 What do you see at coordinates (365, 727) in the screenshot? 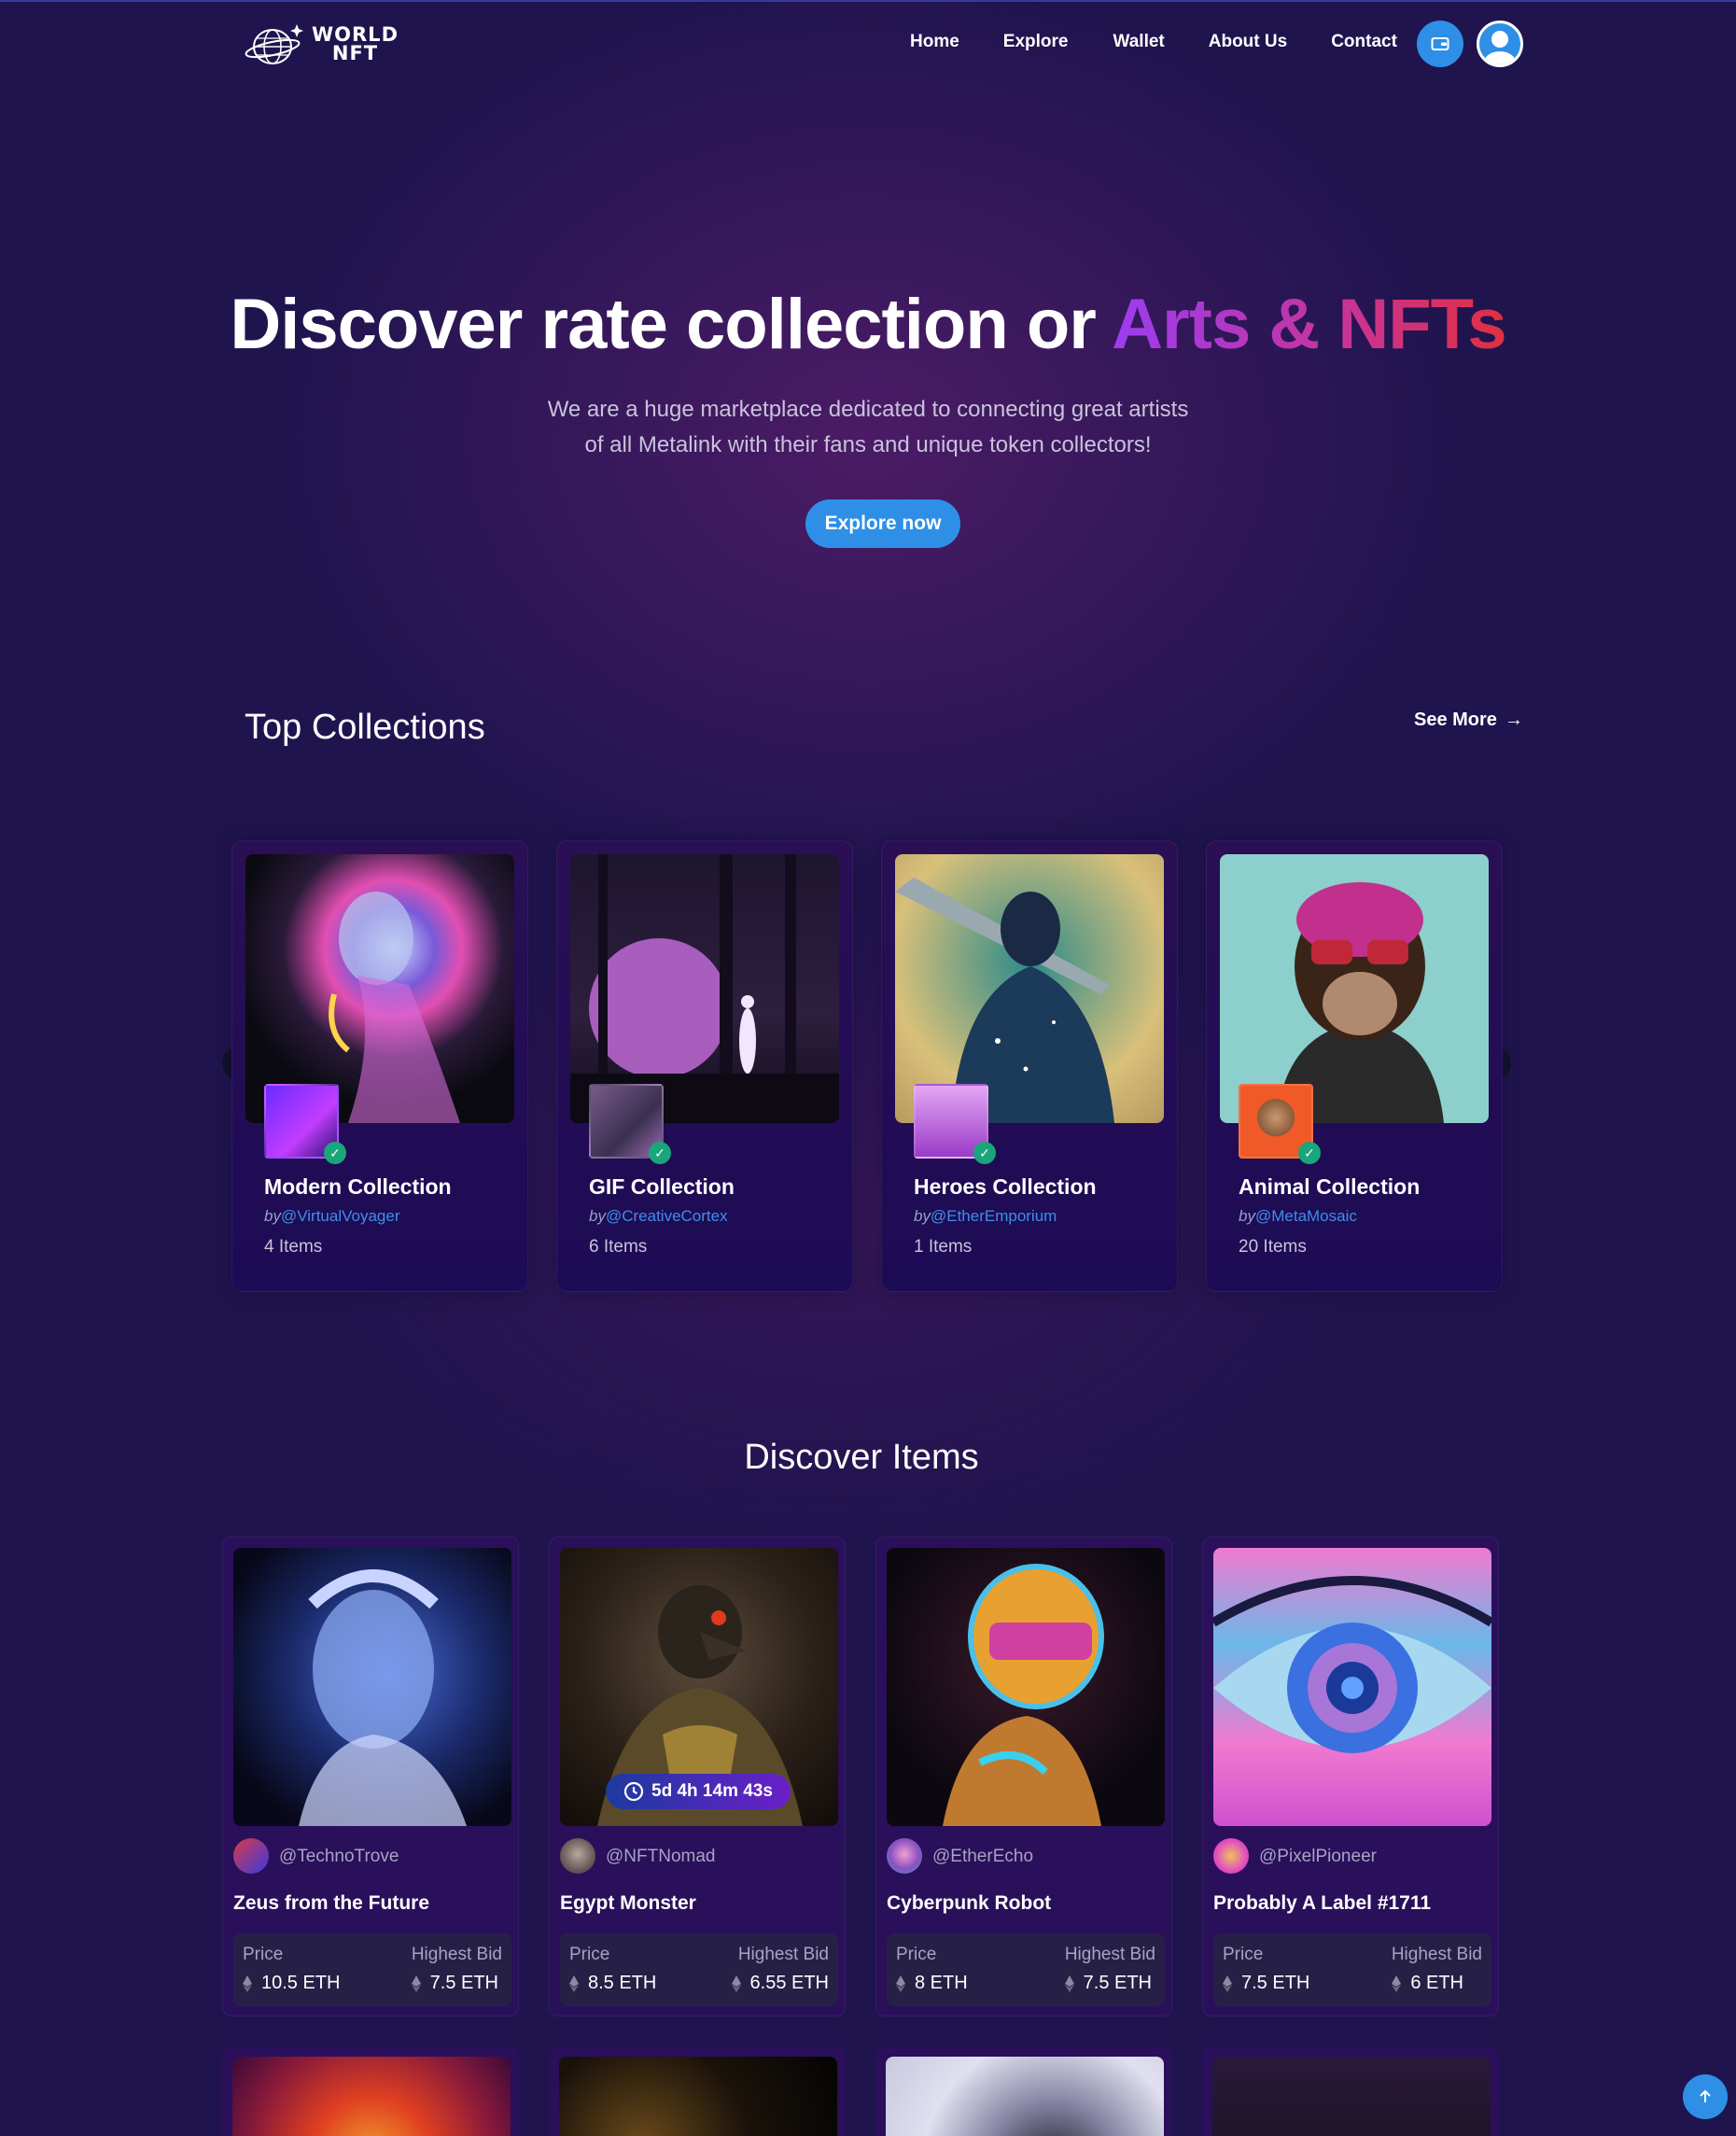
I see `top-collections-heading: Top Collections` at bounding box center [365, 727].